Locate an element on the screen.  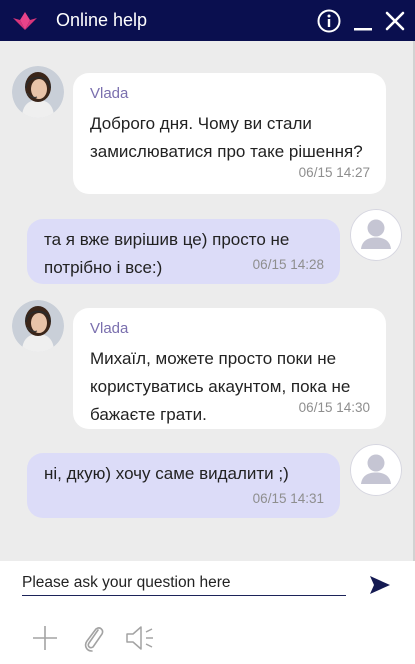
close-icon is located at coordinates (395, 21).